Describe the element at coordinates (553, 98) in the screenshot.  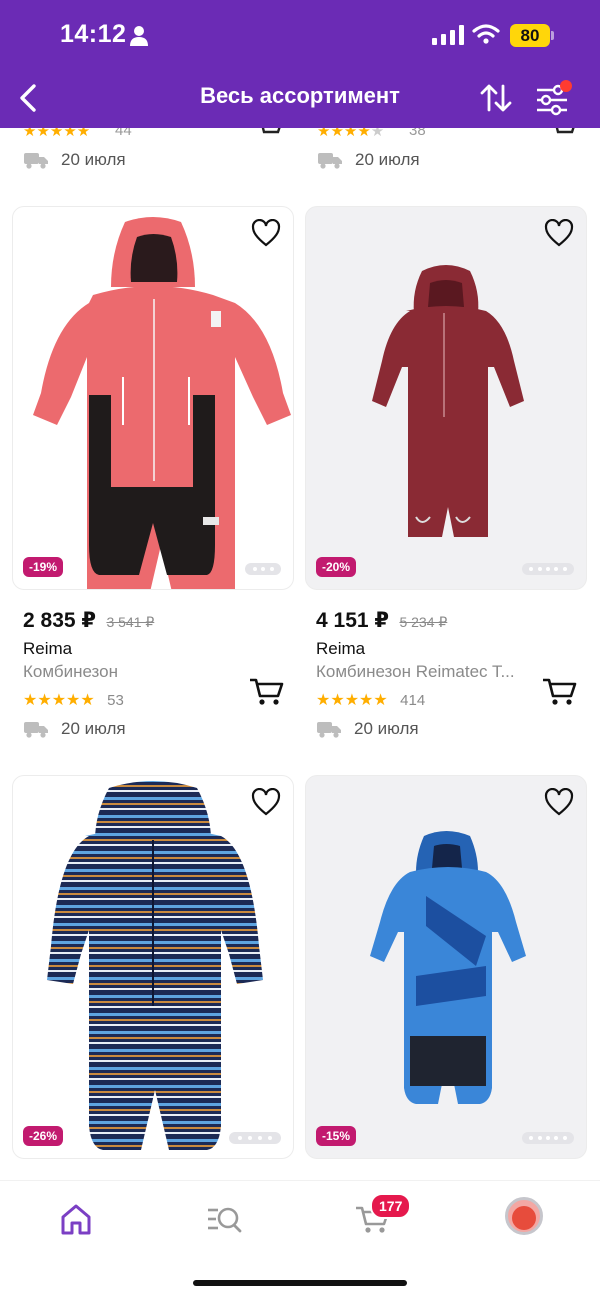
I see `filter-button` at that location.